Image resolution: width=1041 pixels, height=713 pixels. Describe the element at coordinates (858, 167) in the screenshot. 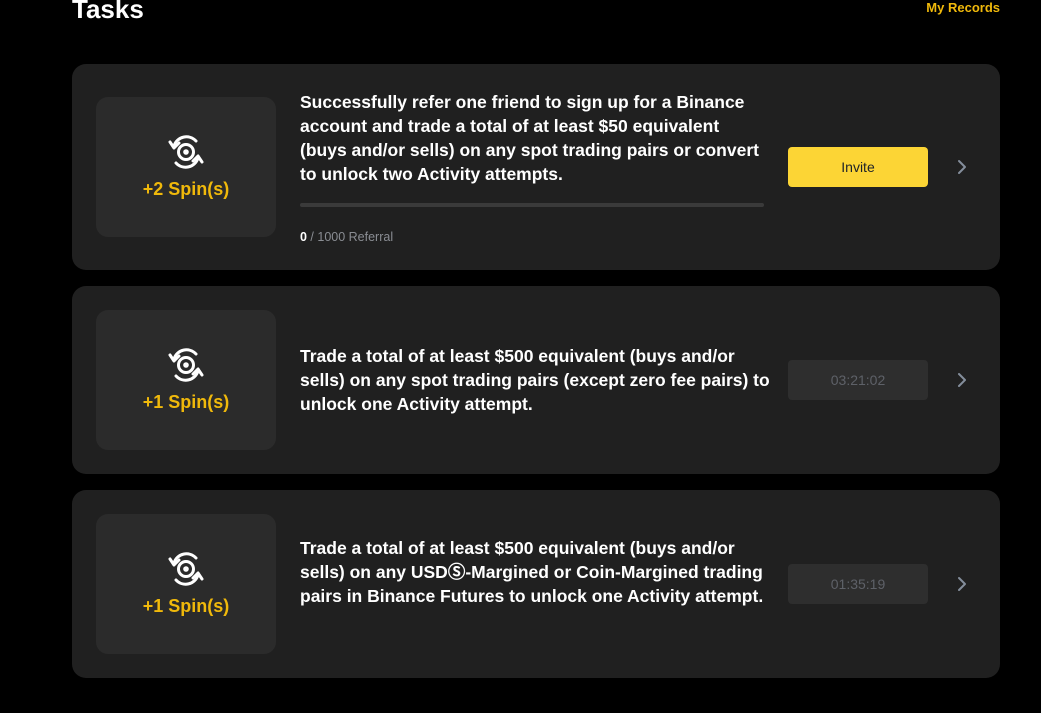

I see `invite-button: Invite` at that location.